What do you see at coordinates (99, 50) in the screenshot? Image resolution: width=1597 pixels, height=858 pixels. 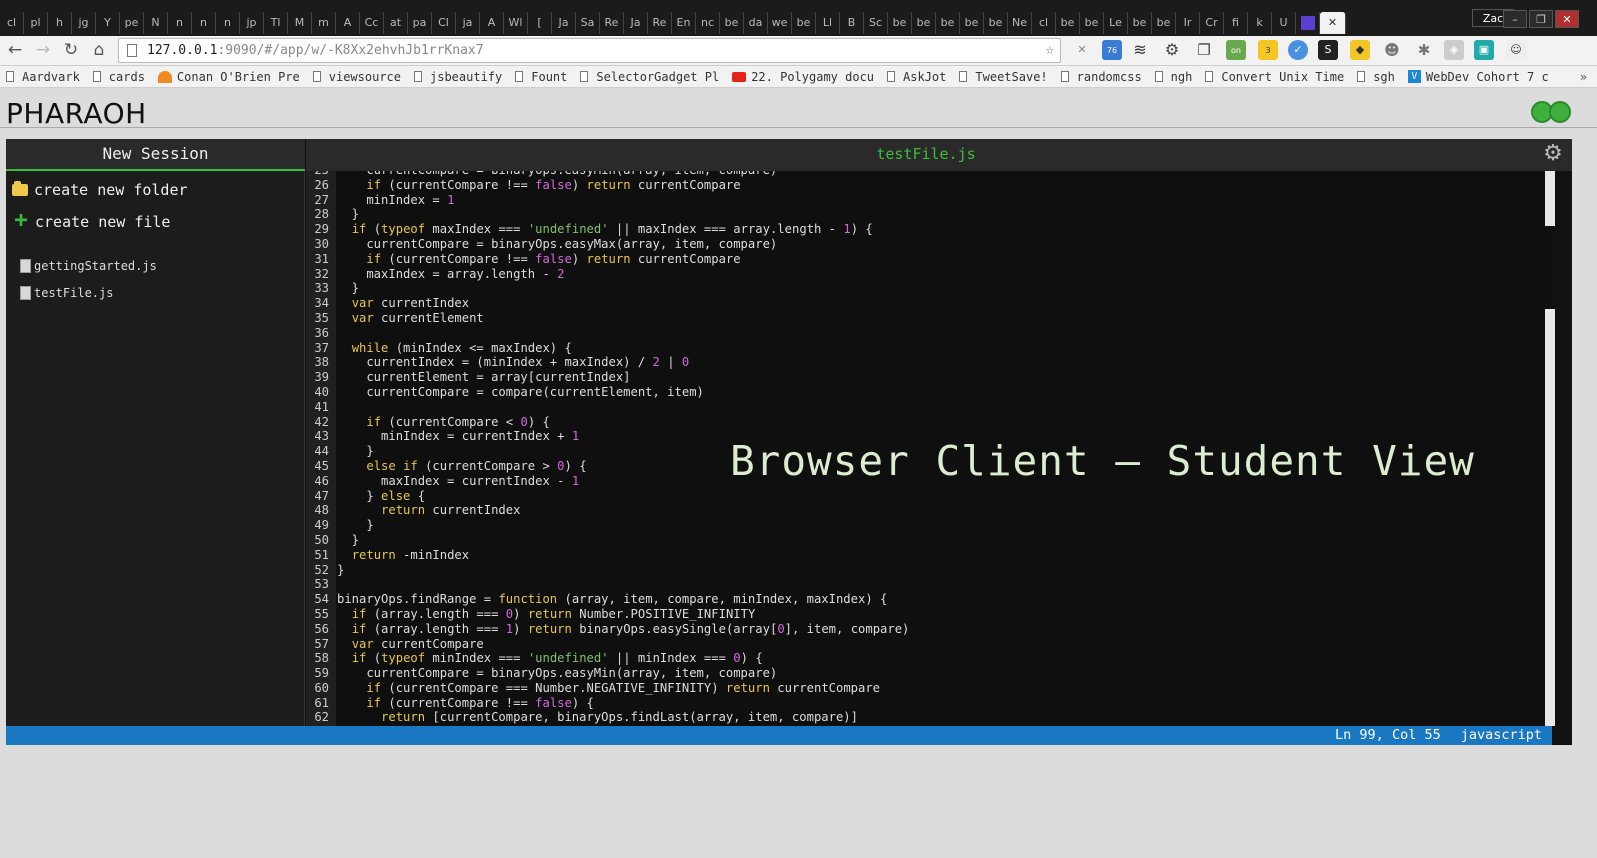 I see `home-button: ⌂` at bounding box center [99, 50].